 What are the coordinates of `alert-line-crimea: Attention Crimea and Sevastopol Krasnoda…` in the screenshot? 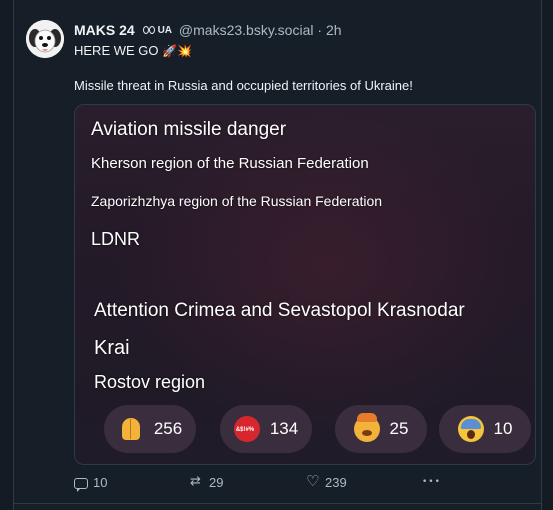 It's located at (279, 310).